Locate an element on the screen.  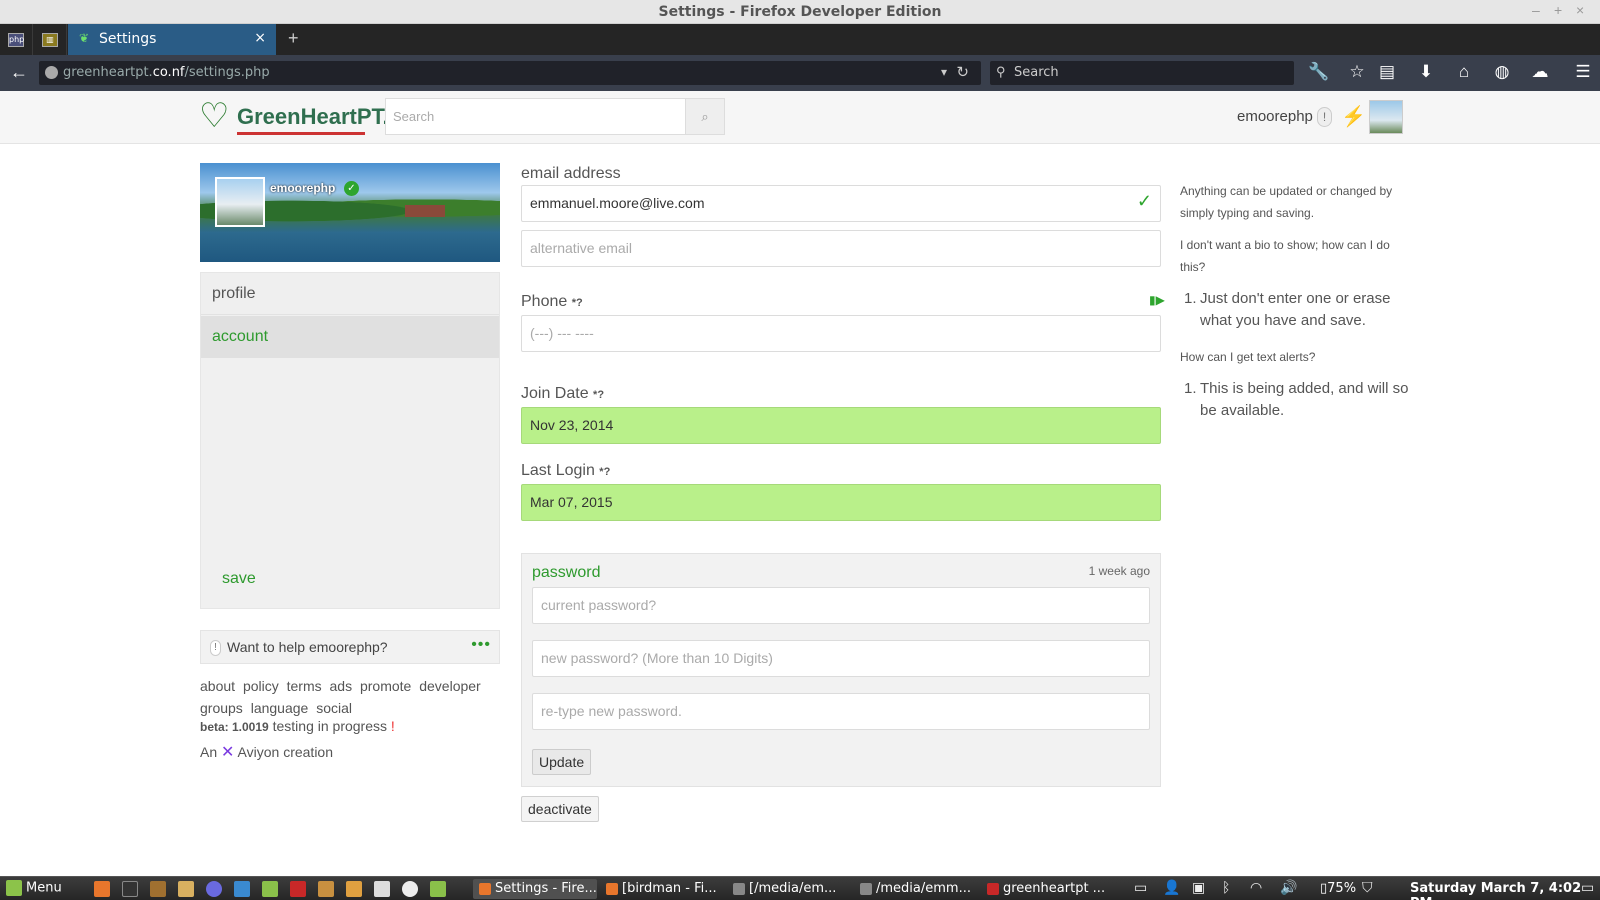
footer-link-about: about is located at coordinates (217, 686).